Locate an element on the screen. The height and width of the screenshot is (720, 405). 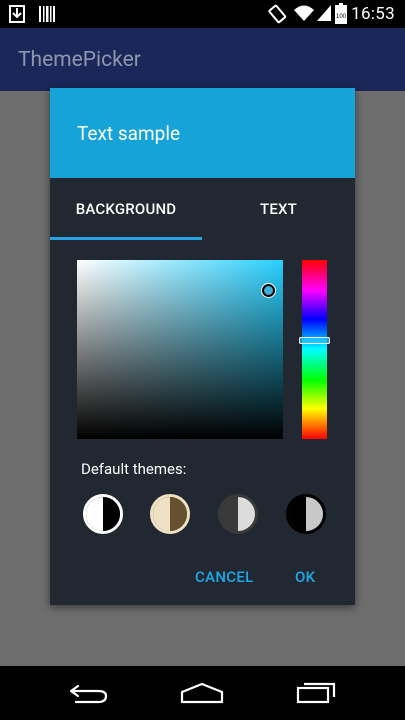
app-bar: ThemePicker is located at coordinates (202, 59).